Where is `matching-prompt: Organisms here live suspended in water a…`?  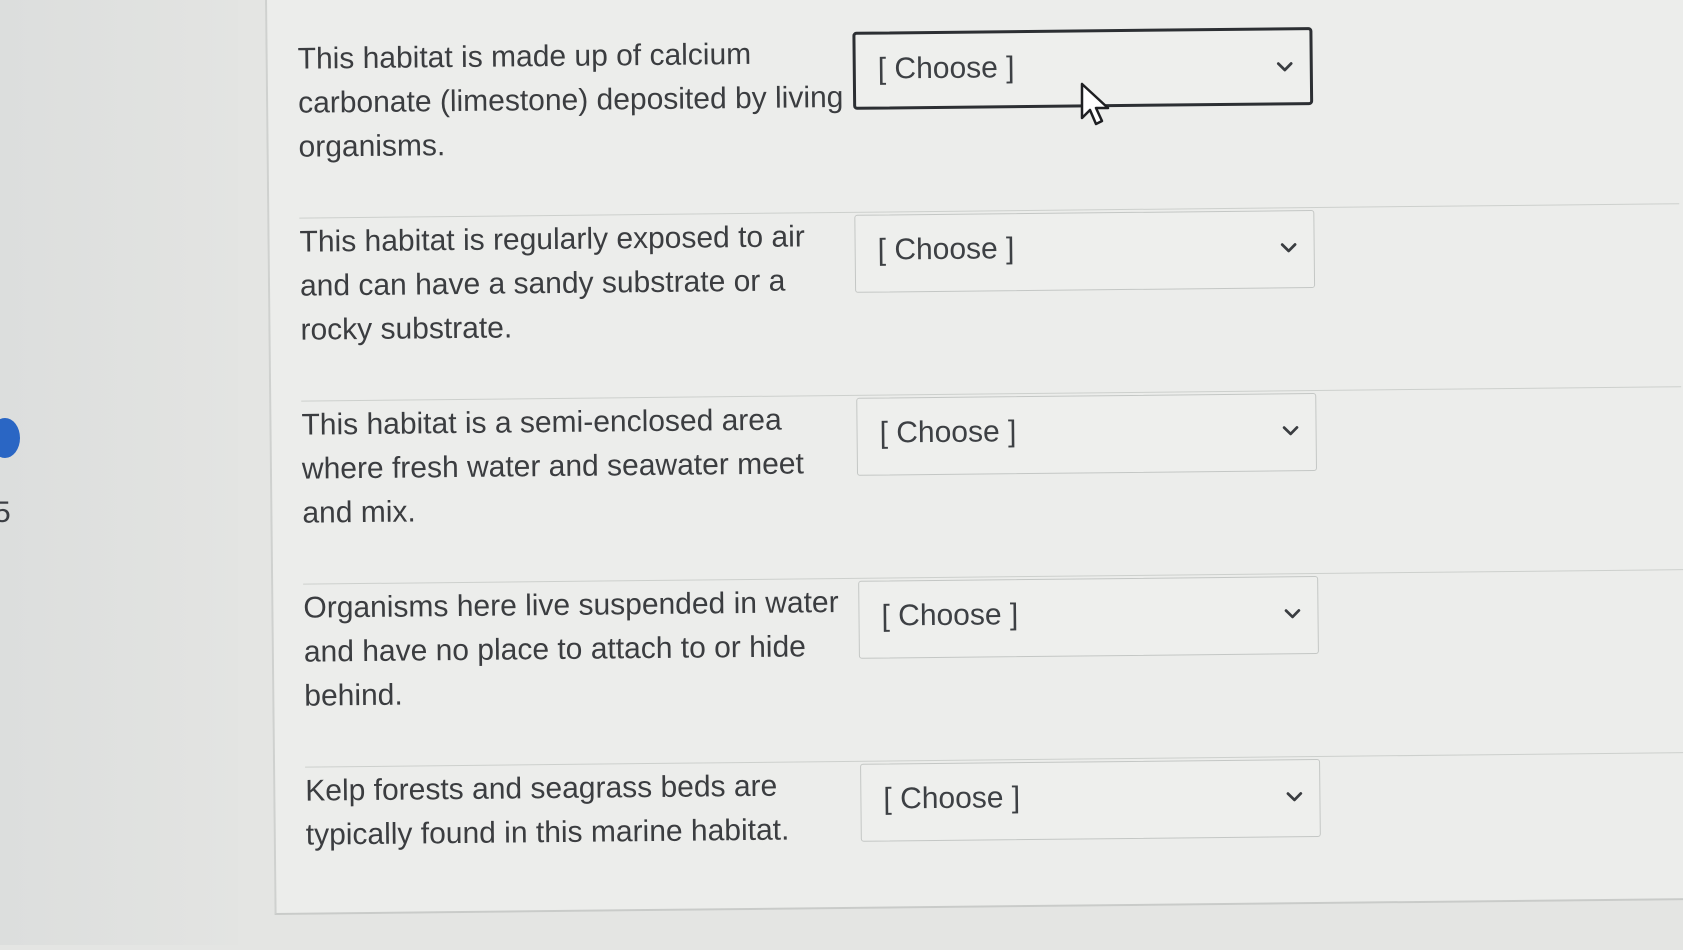 matching-prompt: Organisms here live suspended in water a… is located at coordinates (571, 649).